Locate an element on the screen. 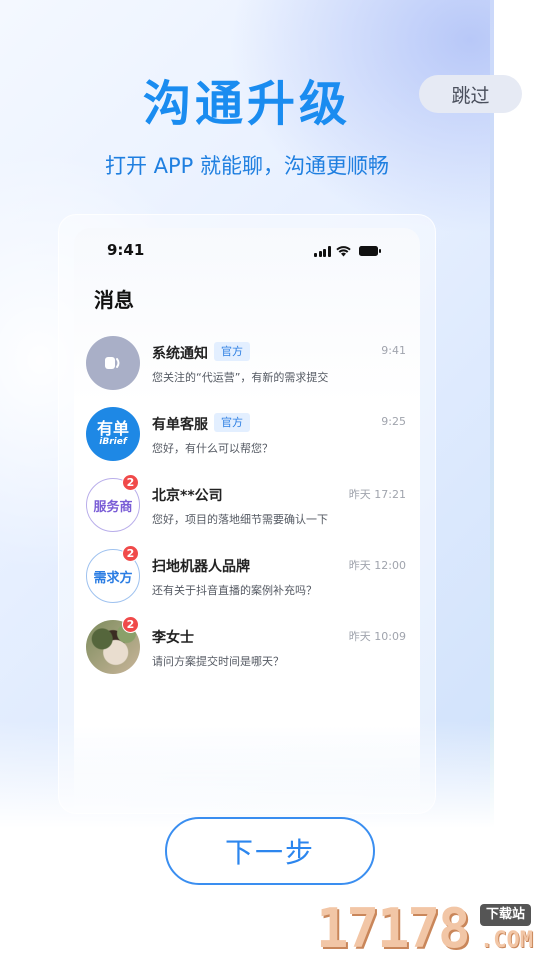 The height and width of the screenshot is (960, 540). list-item: 有单 iBrief 有单客服 官方 9:25 您好，有什么可以帮您？ is located at coordinates (248, 435).